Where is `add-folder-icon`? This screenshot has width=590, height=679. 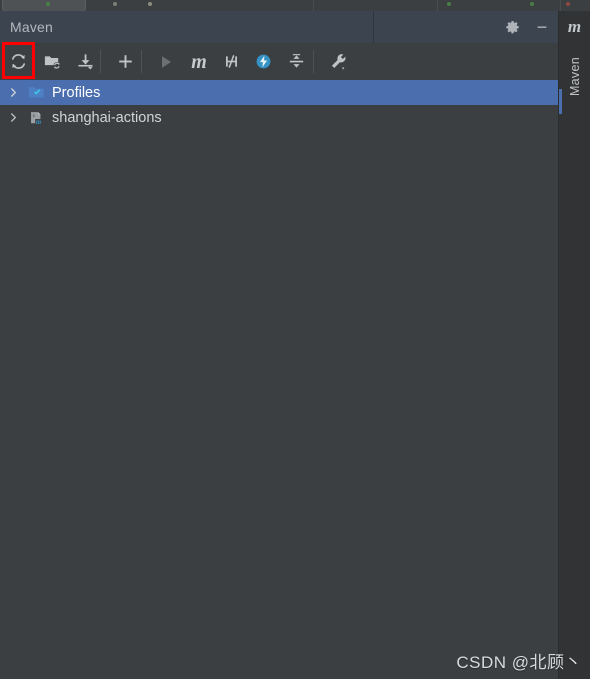
add-folder-icon is located at coordinates (52, 63).